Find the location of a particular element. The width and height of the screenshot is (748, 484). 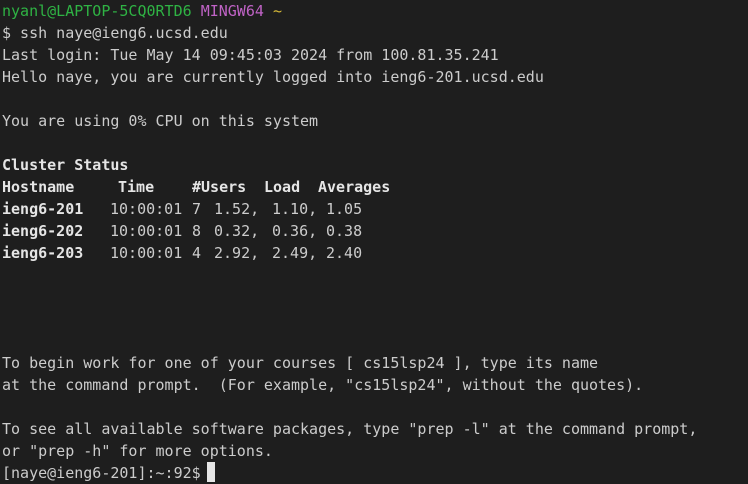

cpu-usage-line: You are using 0% CPU on this system is located at coordinates (160, 121).